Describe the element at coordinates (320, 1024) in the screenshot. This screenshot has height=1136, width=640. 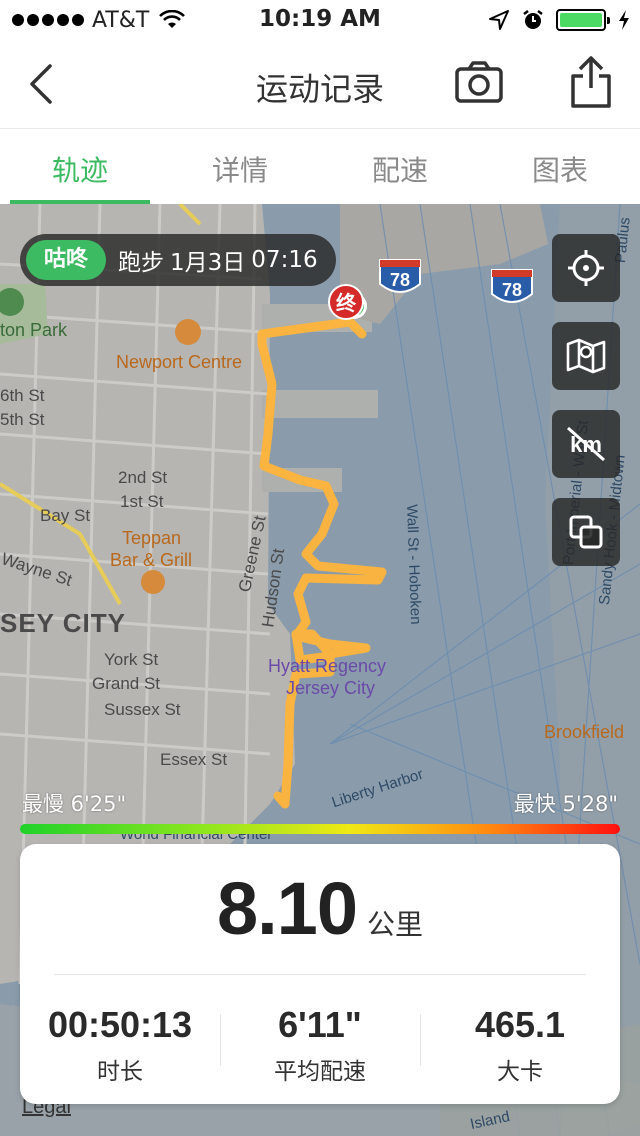
I see `avg-pace-value: 6'11"` at that location.